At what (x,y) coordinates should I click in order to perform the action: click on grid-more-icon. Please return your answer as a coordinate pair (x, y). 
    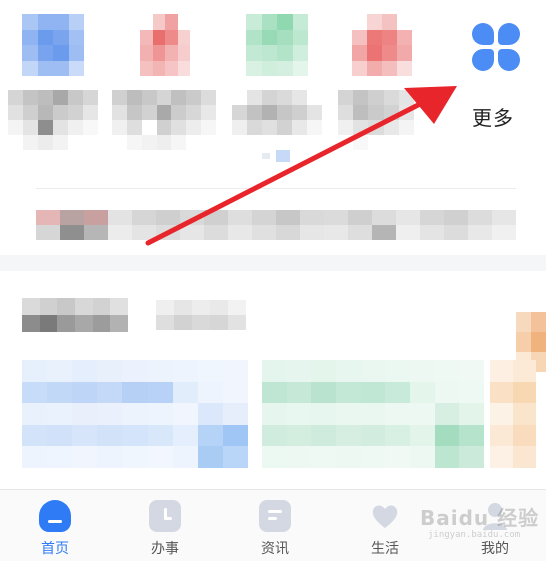
    Looking at the image, I should click on (496, 47).